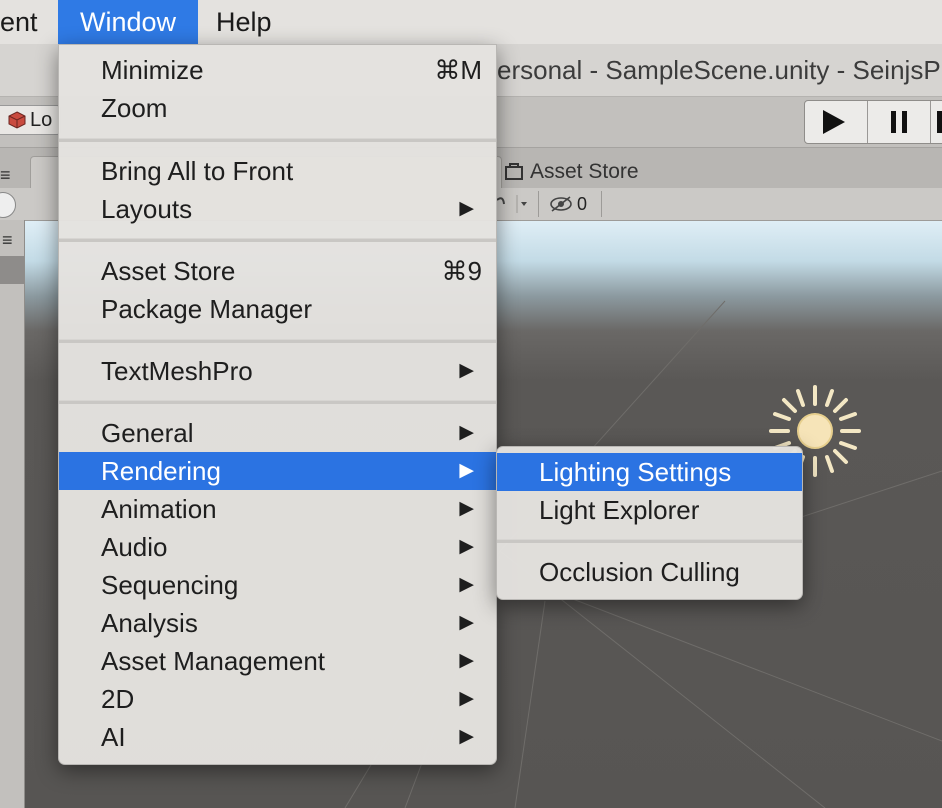 Image resolution: width=942 pixels, height=808 pixels. I want to click on menu-item-label: Package Manager, so click(207, 309).